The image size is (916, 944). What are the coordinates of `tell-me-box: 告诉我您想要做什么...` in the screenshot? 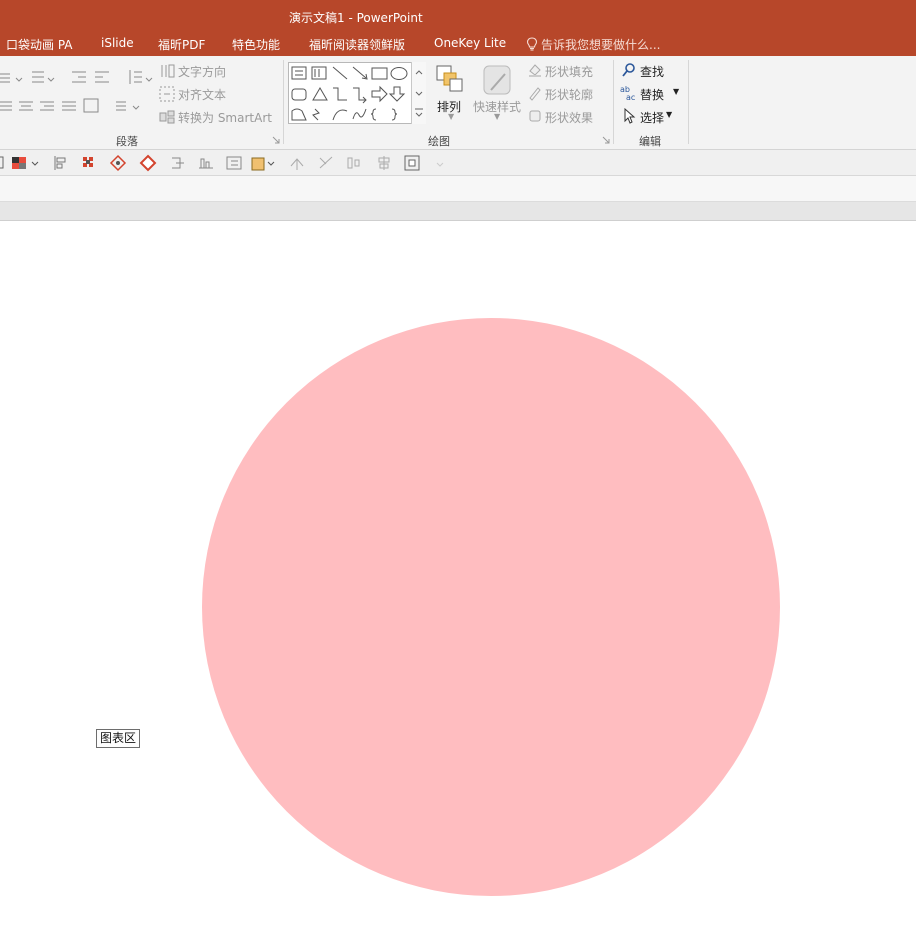 It's located at (593, 44).